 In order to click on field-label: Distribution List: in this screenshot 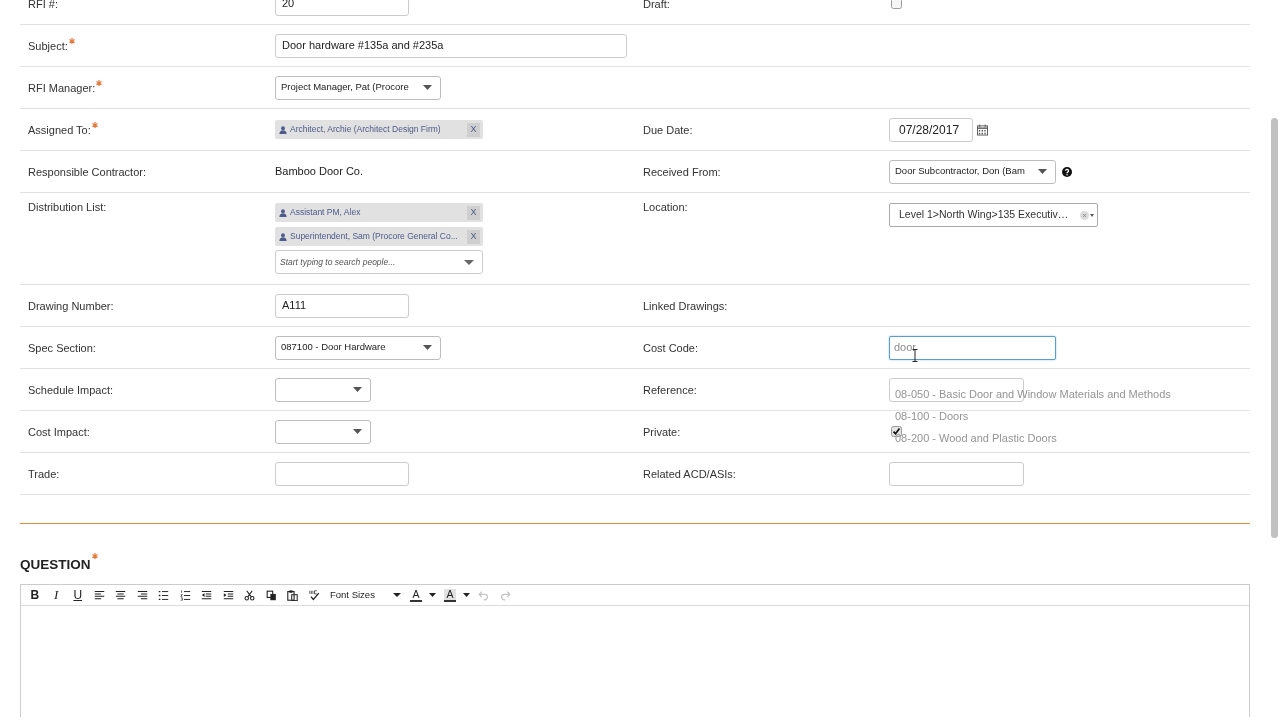, I will do `click(67, 207)`.